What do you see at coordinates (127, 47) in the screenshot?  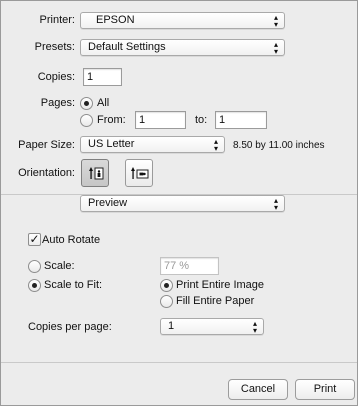 I see `presets-value: Default Settings` at bounding box center [127, 47].